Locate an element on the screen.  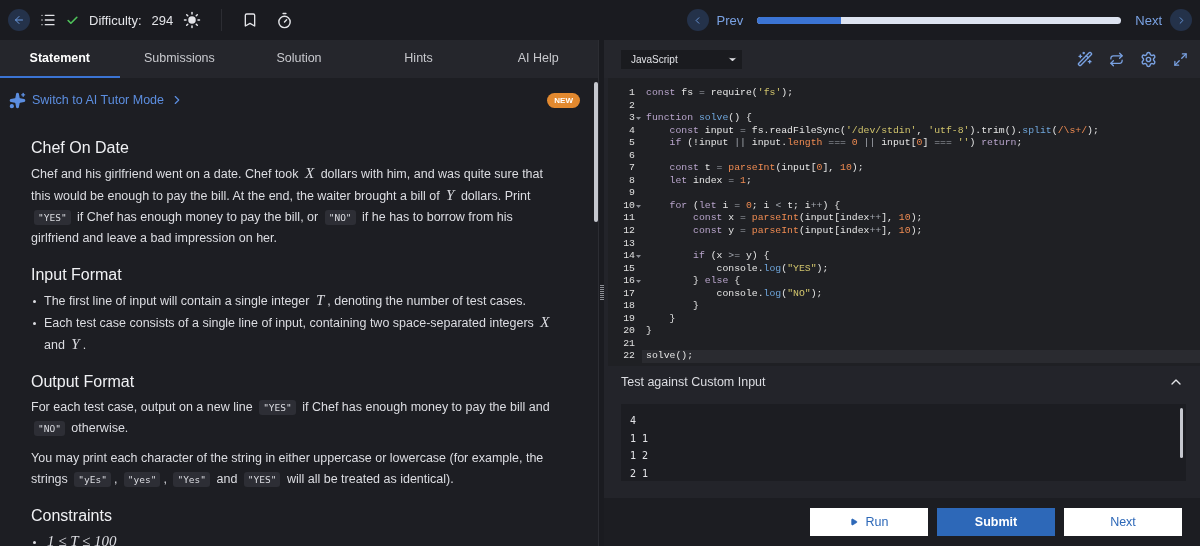
code-line: } else { is located at coordinates (716, 281).